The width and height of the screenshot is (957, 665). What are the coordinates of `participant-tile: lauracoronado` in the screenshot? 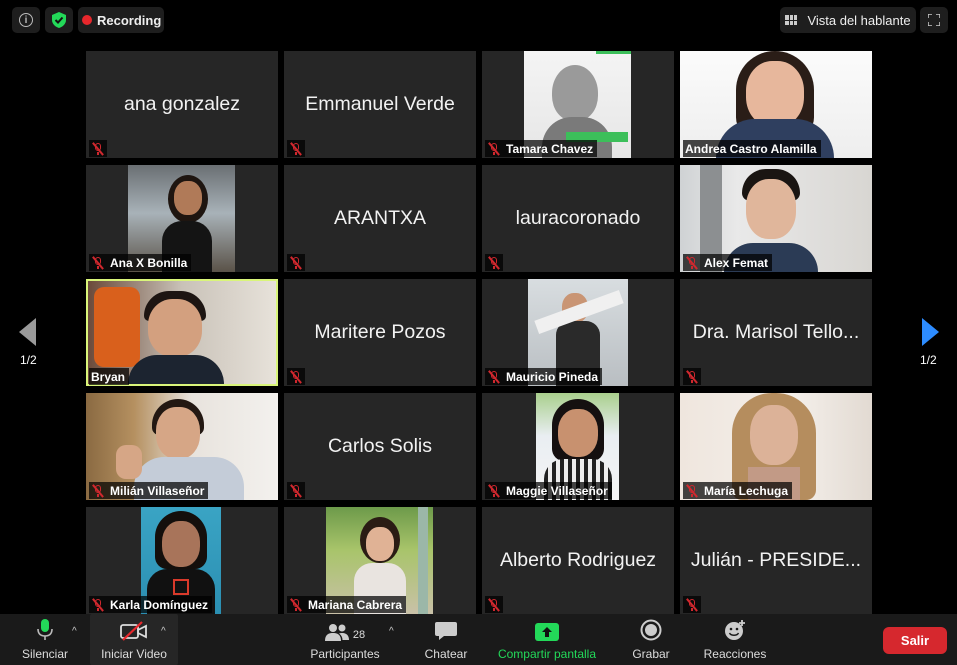 It's located at (578, 218).